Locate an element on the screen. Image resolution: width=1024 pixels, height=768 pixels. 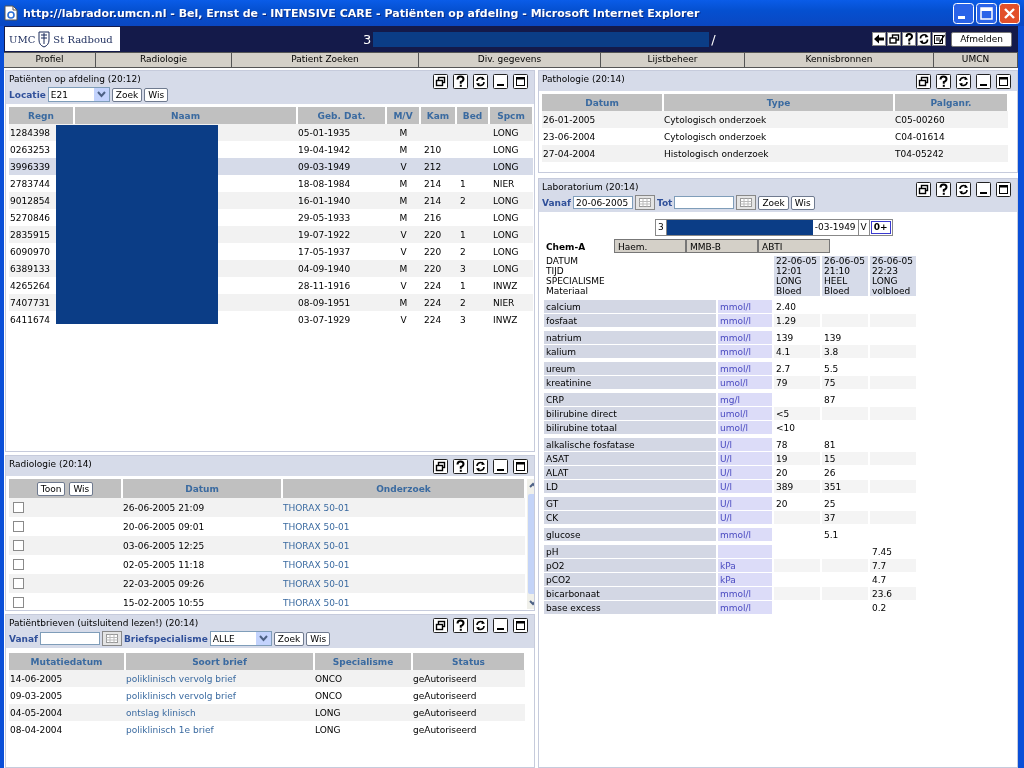
table-cell-text: 5.1 is located at coordinates (831, 534).